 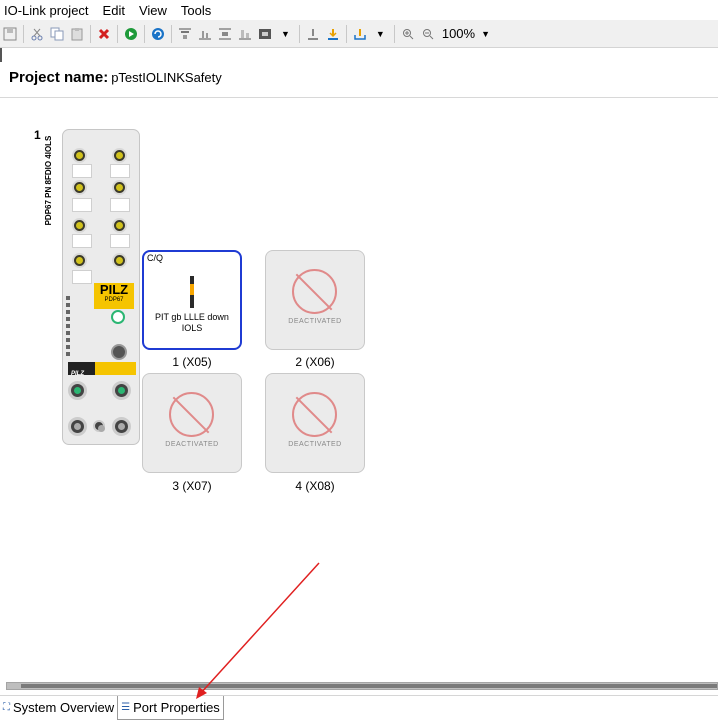 What do you see at coordinates (158, 34) in the screenshot?
I see `refresh-icon` at bounding box center [158, 34].